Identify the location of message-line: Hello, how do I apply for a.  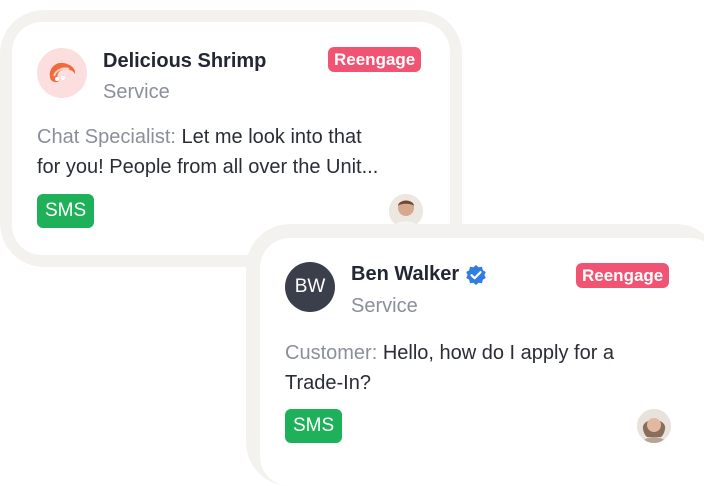
(498, 353).